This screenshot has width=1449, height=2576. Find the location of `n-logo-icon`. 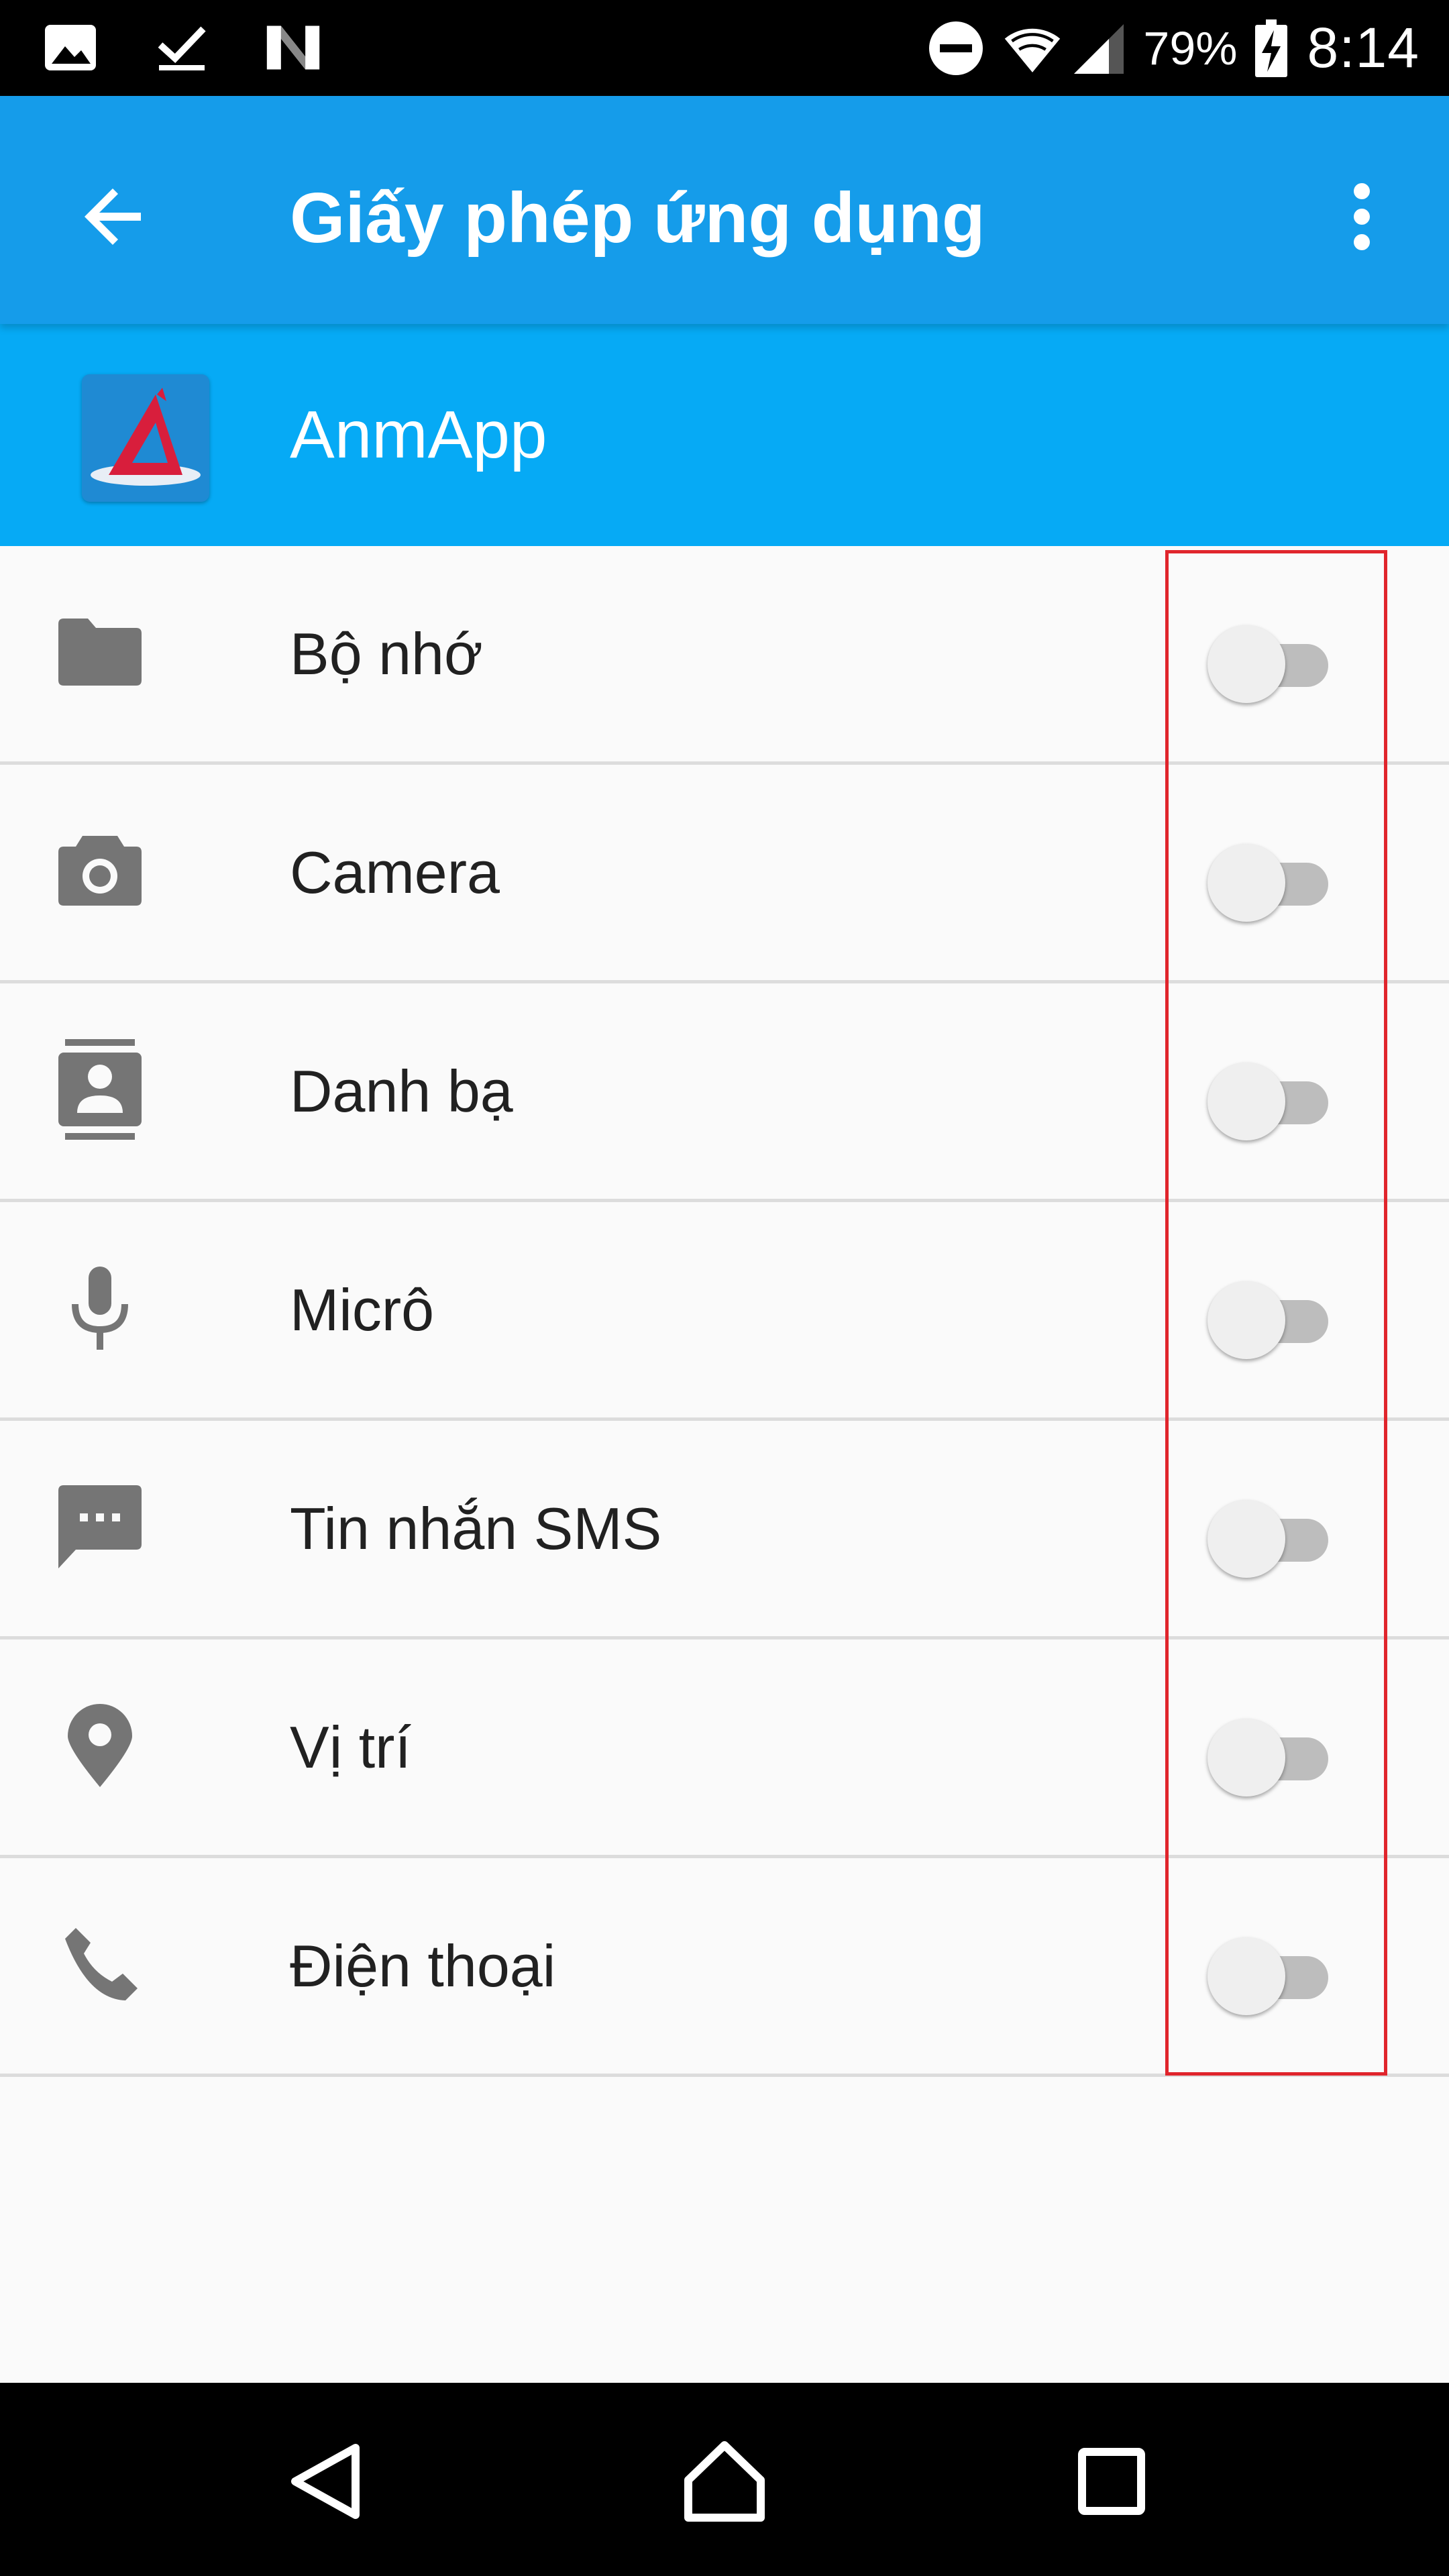

n-logo-icon is located at coordinates (293, 47).